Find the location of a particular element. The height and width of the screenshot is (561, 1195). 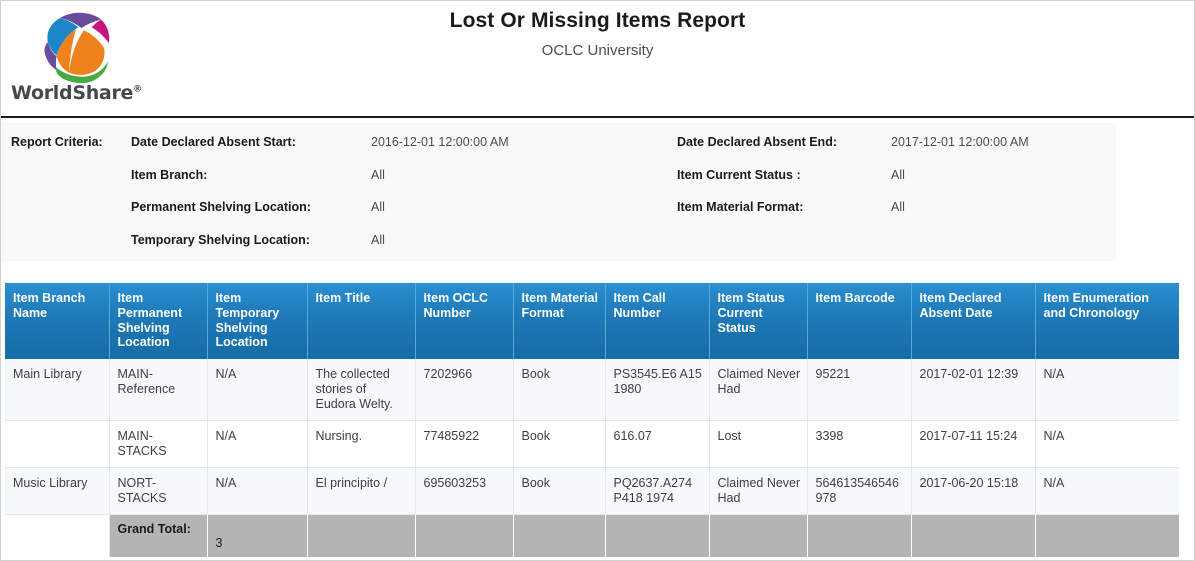

cell-title: Nursing. is located at coordinates (361, 444).